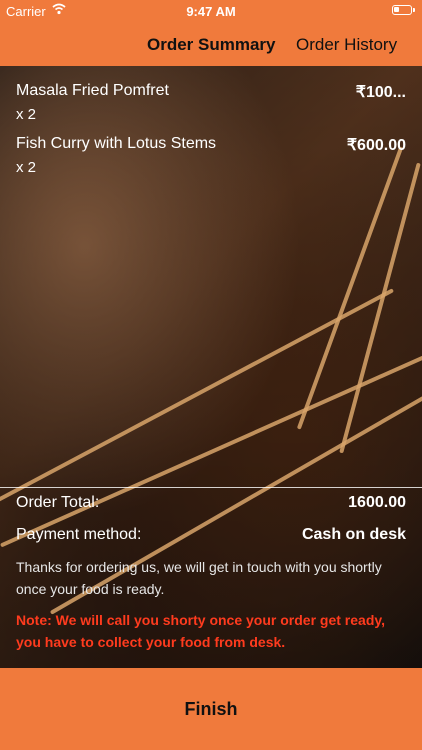 The height and width of the screenshot is (750, 422). Describe the element at coordinates (377, 502) in the screenshot. I see `order-total-value: 1600.00` at that location.